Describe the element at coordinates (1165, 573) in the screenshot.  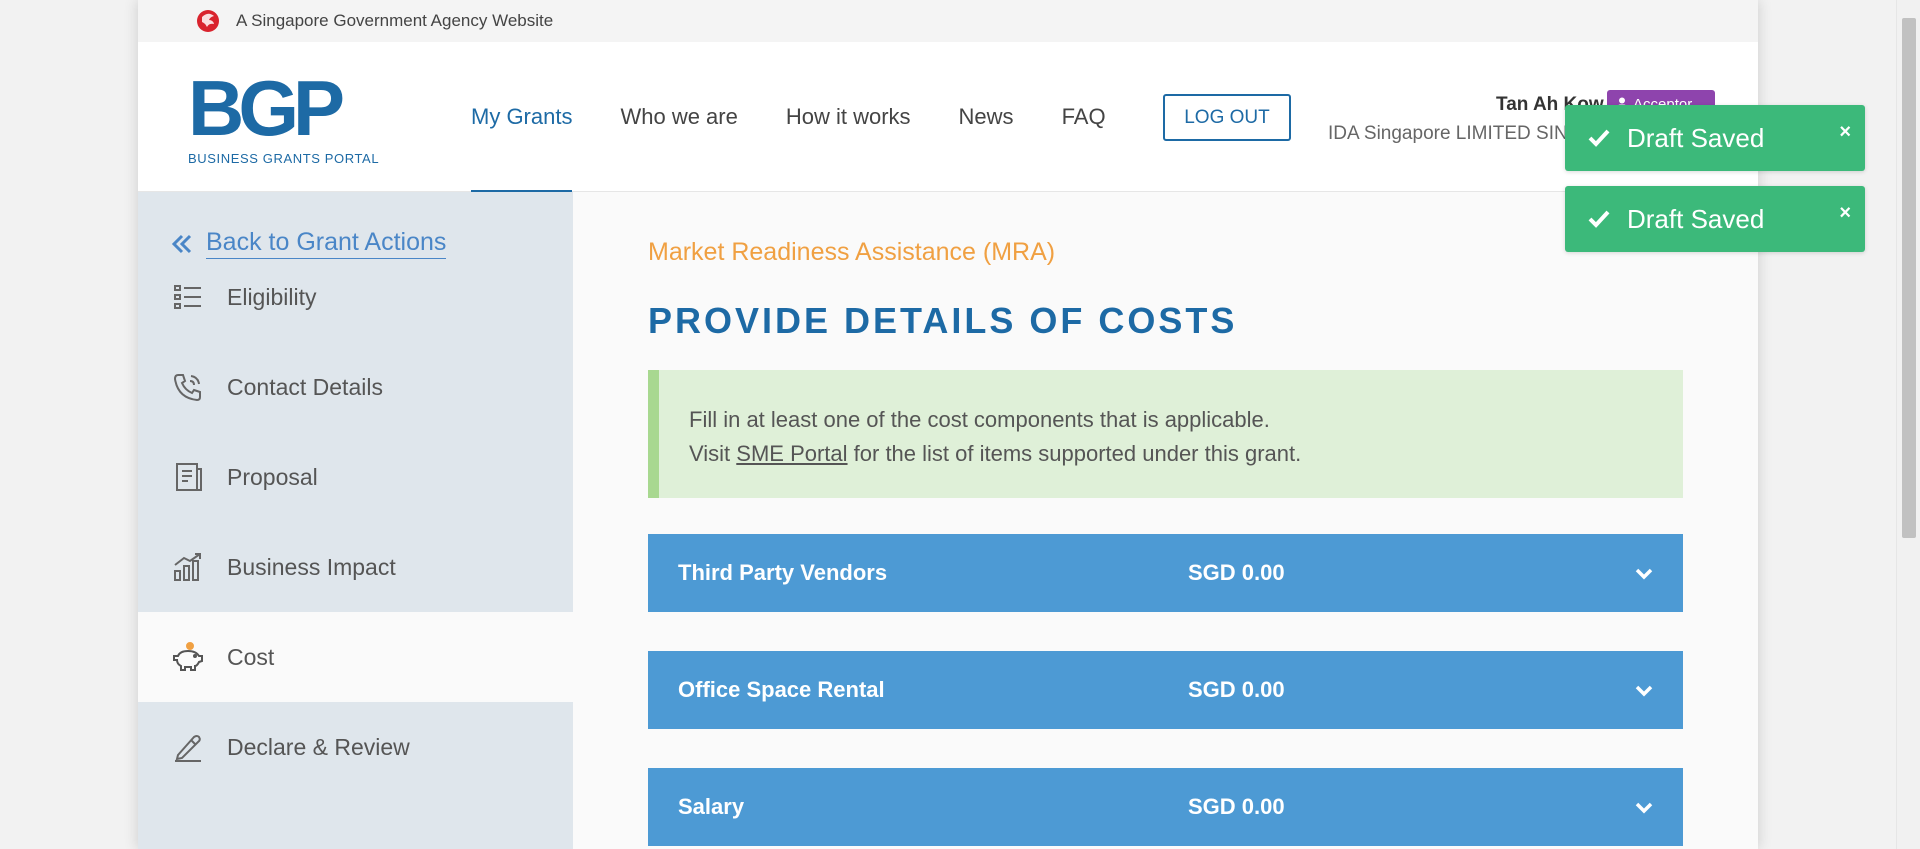
I see `cost-section-third-party-vendors: Third Party Vendors SGD 0.00` at that location.